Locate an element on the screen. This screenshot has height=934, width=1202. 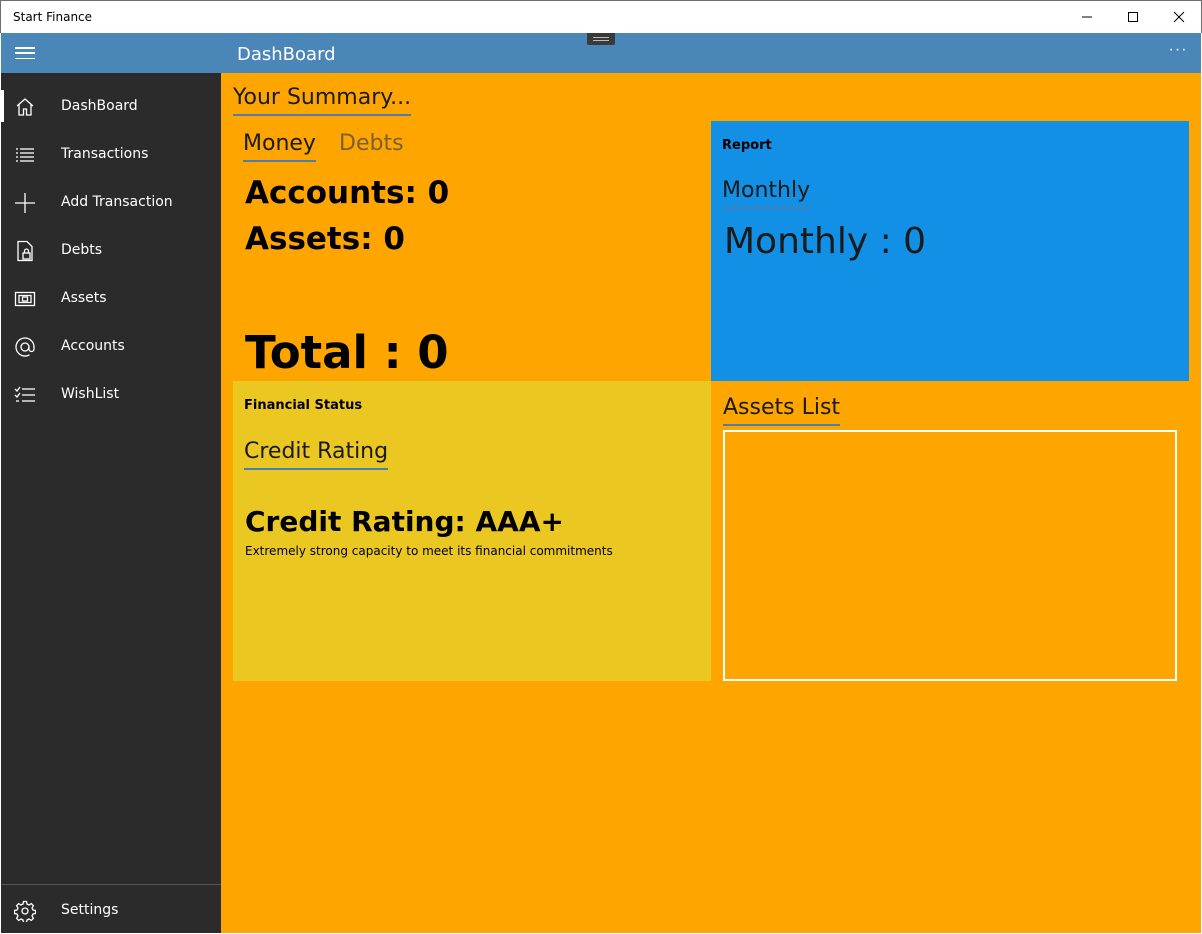
sidebar-item-label: WishList is located at coordinates (90, 394).